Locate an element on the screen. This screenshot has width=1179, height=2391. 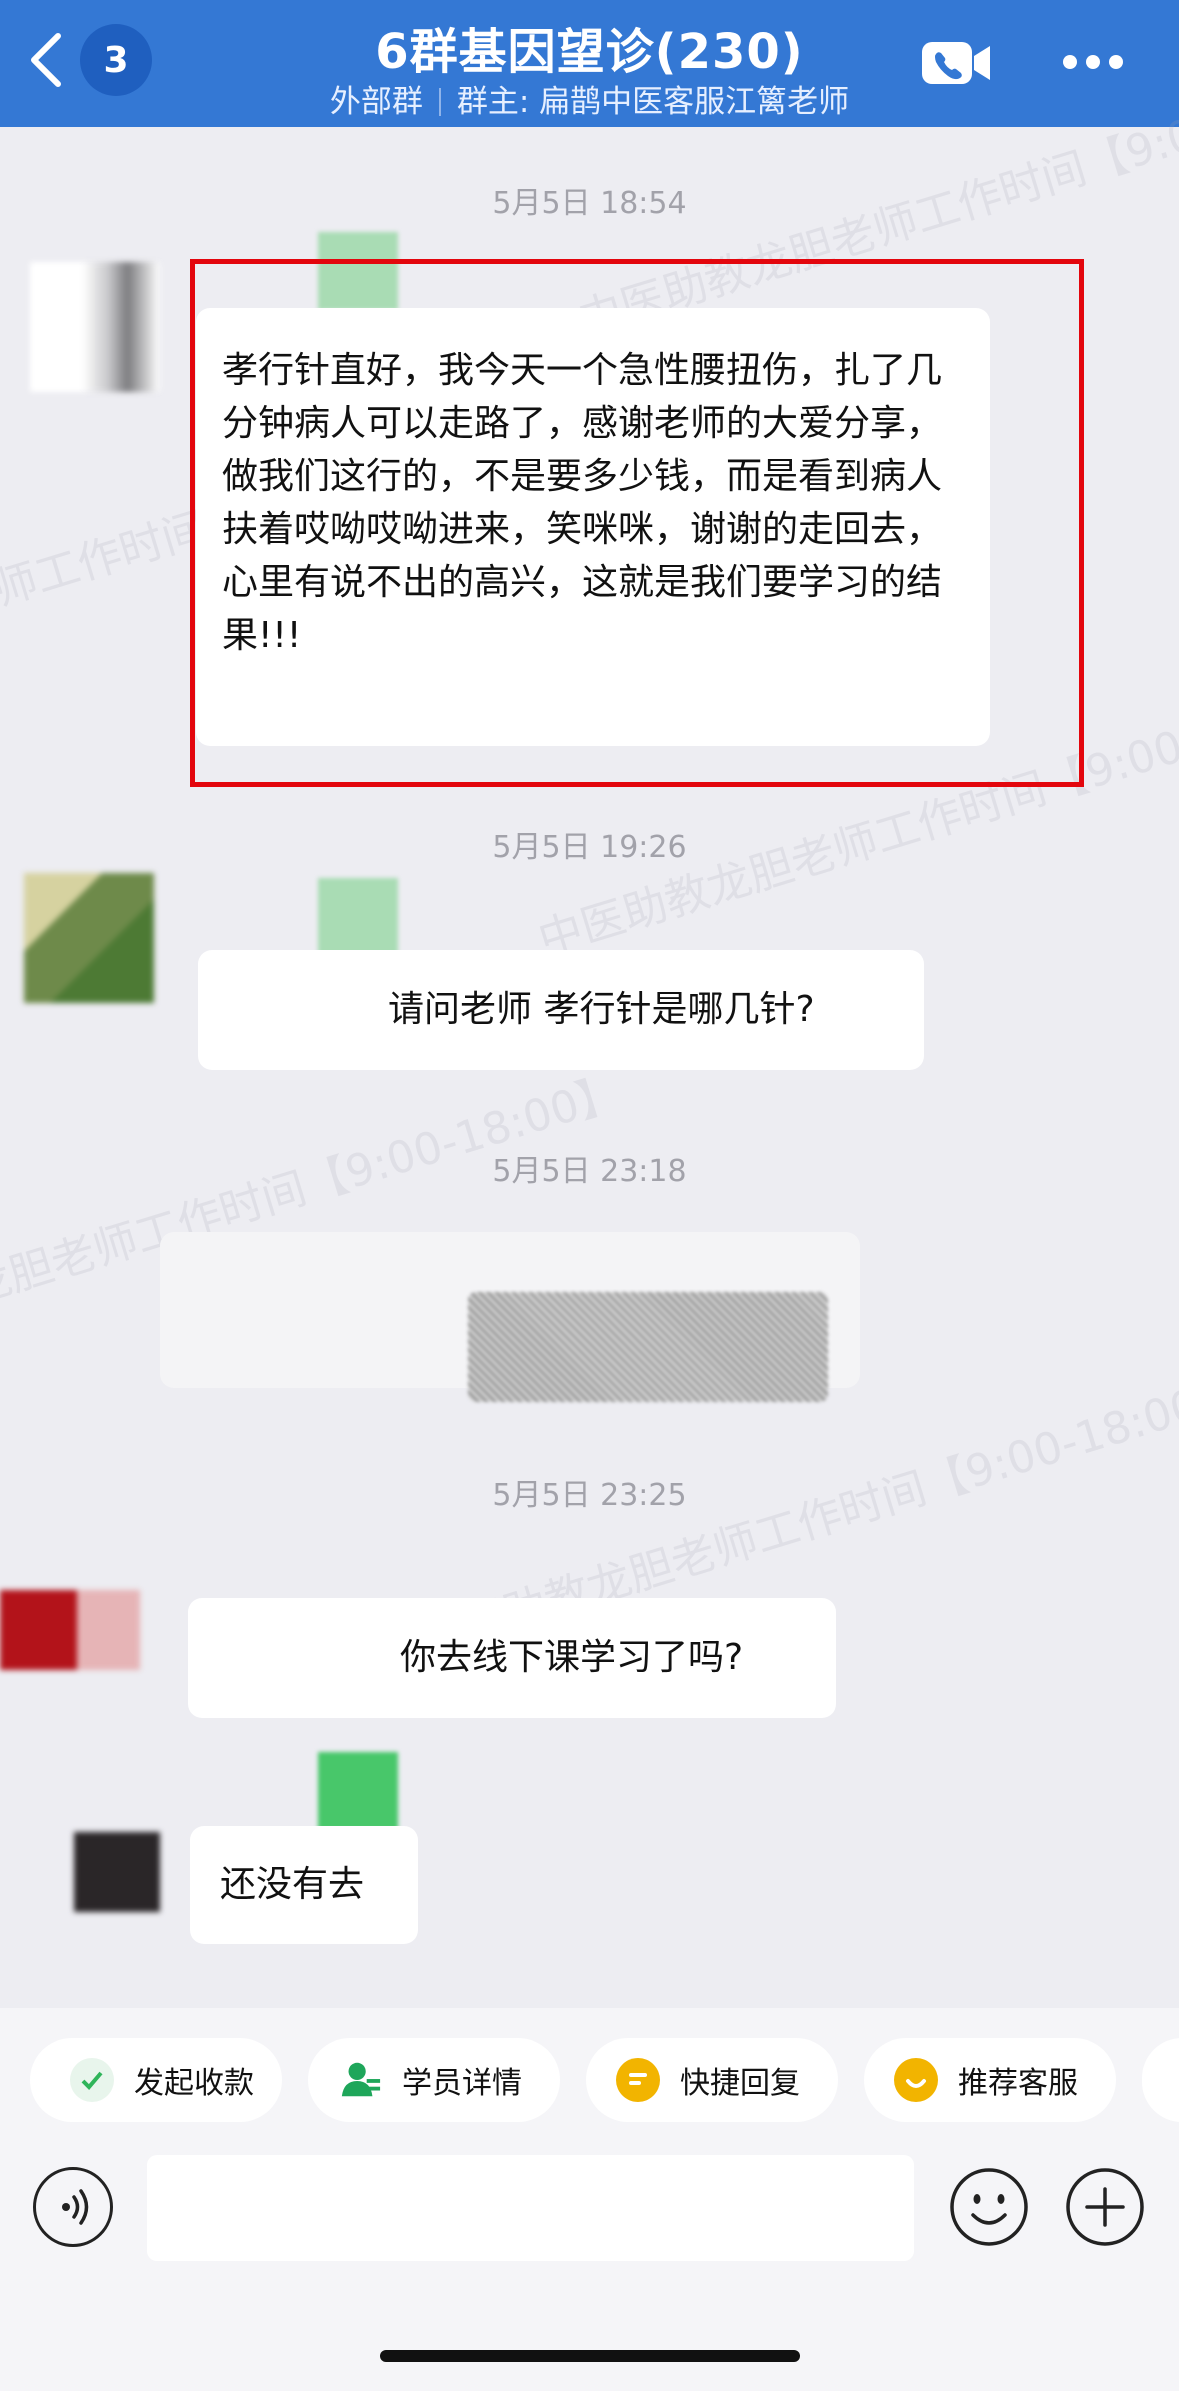
chat-header: 3 6群基因望诊(230) 外部群 群主: 扁鹊中医客服江篱老师 is located at coordinates (589, 63).